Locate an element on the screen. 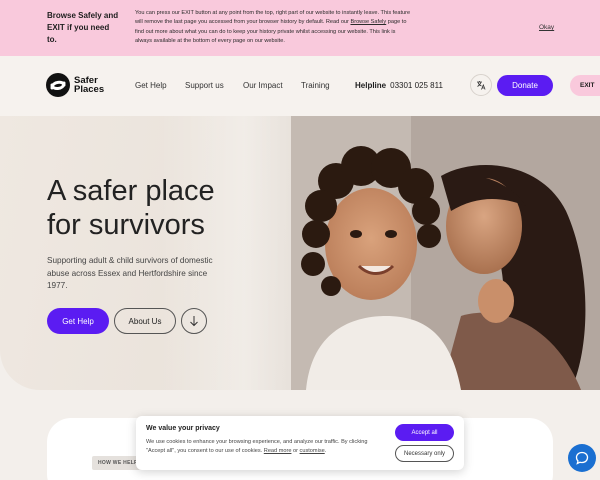 The width and height of the screenshot is (600, 480). hero-title-line-1: A safer place is located at coordinates (131, 191).